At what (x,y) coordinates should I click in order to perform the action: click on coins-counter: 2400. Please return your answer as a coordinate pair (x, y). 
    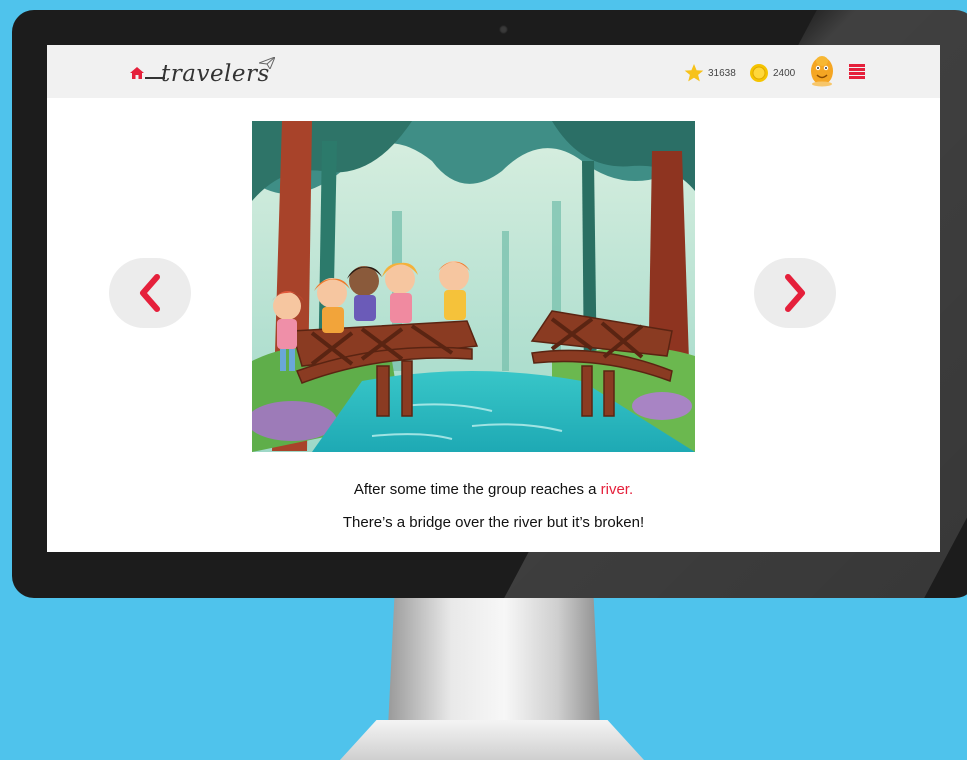
    Looking at the image, I should click on (772, 73).